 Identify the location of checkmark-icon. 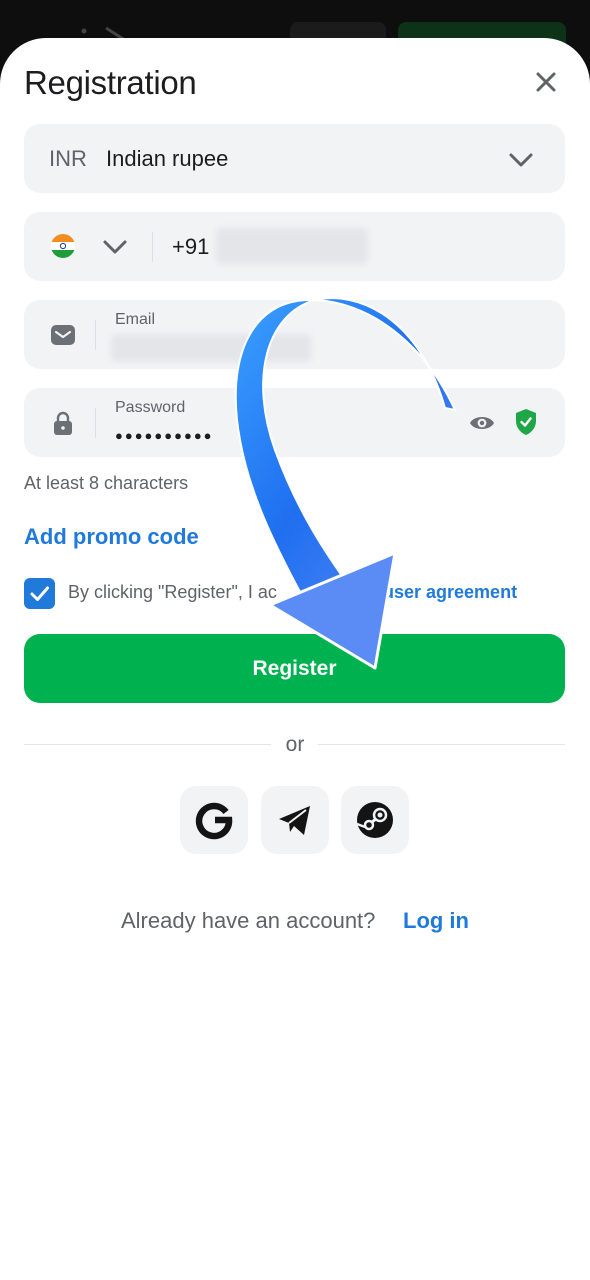
(39, 593).